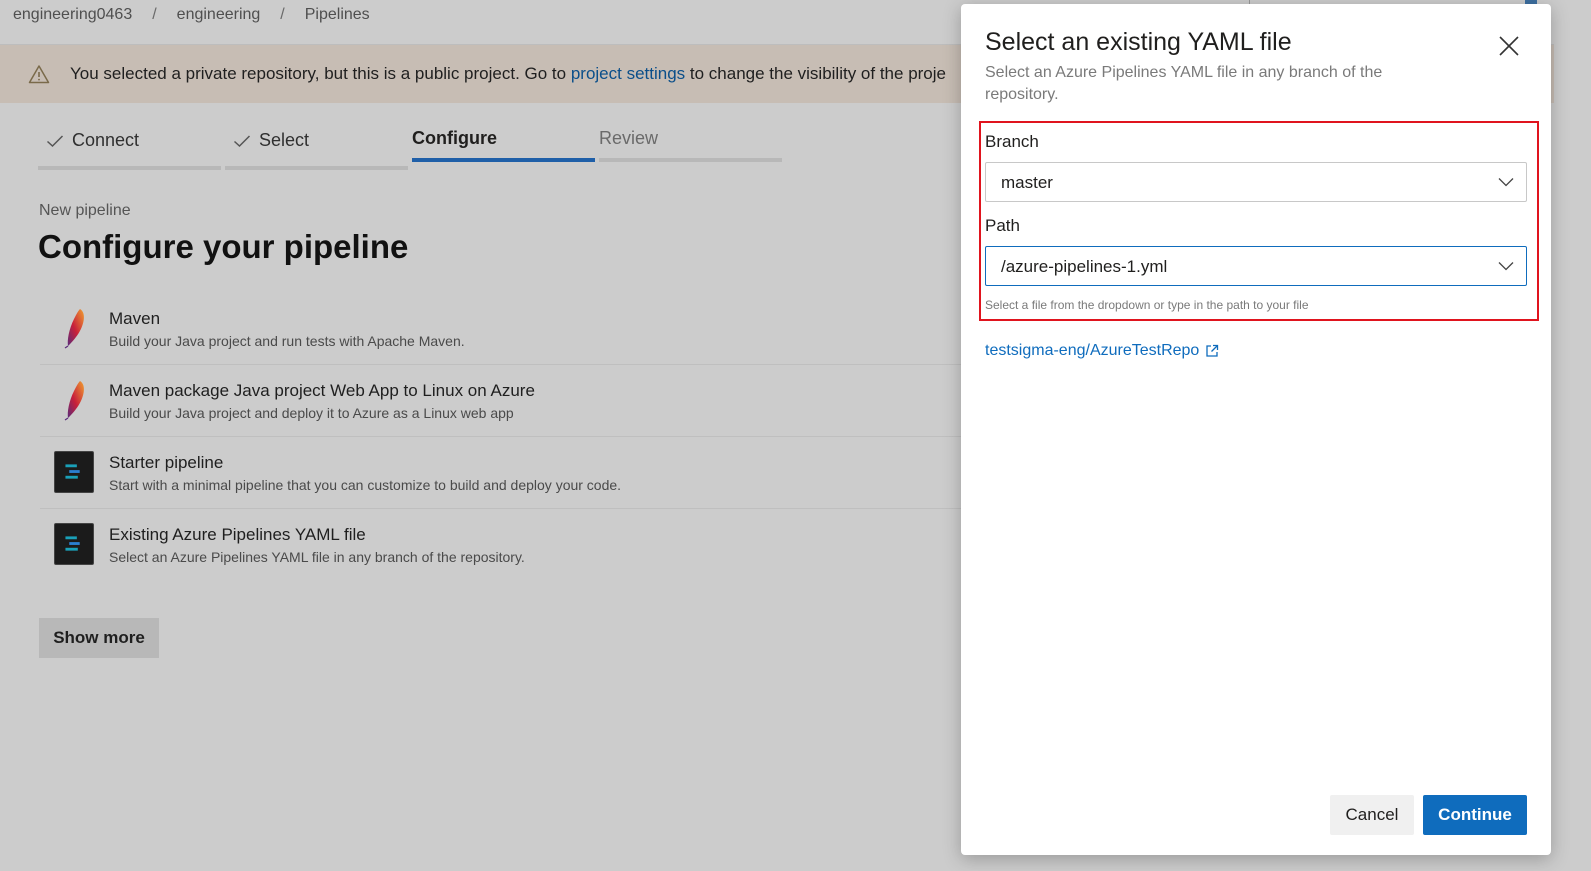 The width and height of the screenshot is (1591, 871). Describe the element at coordinates (690, 147) in the screenshot. I see `step-review: Review` at that location.